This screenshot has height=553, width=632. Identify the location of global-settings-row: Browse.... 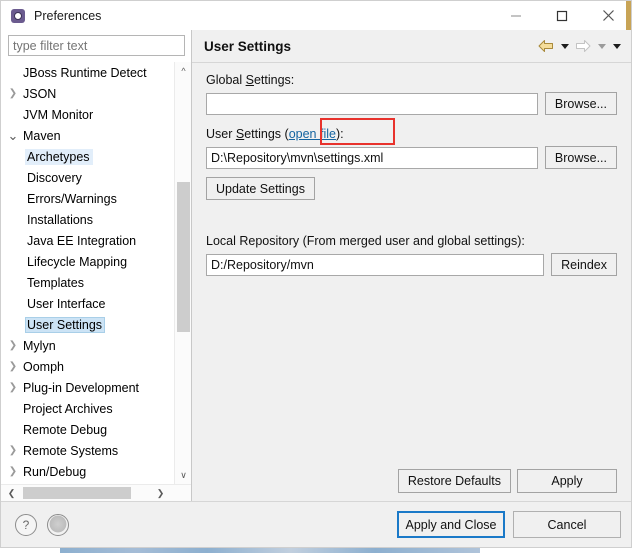
(411, 103).